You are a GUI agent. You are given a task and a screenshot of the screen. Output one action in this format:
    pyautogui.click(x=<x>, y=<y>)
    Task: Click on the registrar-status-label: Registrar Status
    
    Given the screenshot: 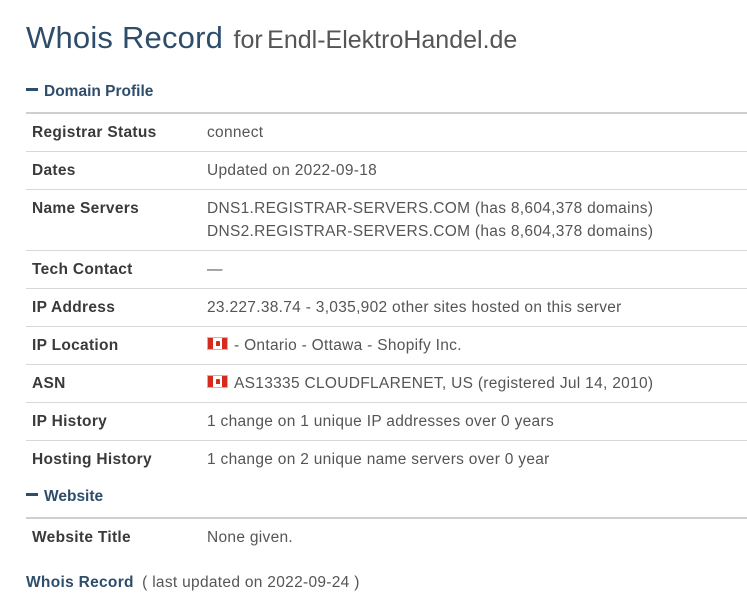 What is the action you would take?
    pyautogui.click(x=94, y=132)
    